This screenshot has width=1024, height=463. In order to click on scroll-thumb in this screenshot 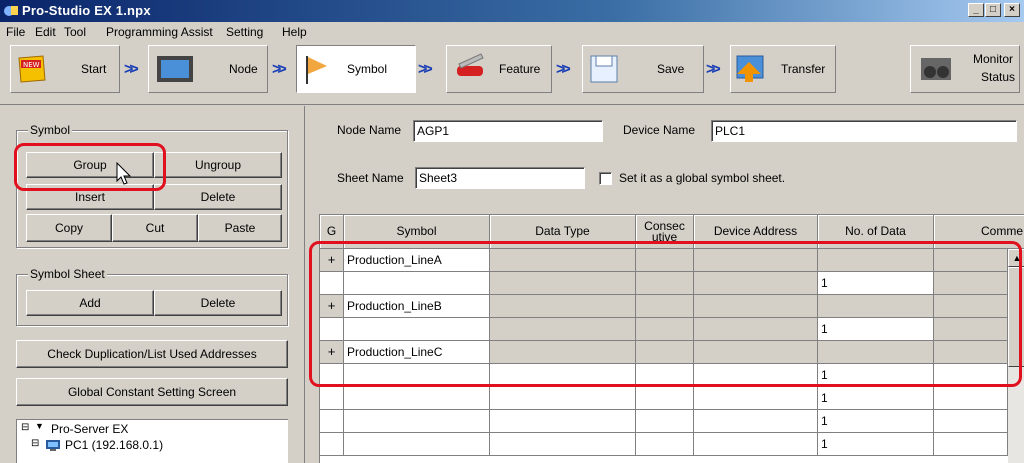, I will do `click(1016, 317)`.